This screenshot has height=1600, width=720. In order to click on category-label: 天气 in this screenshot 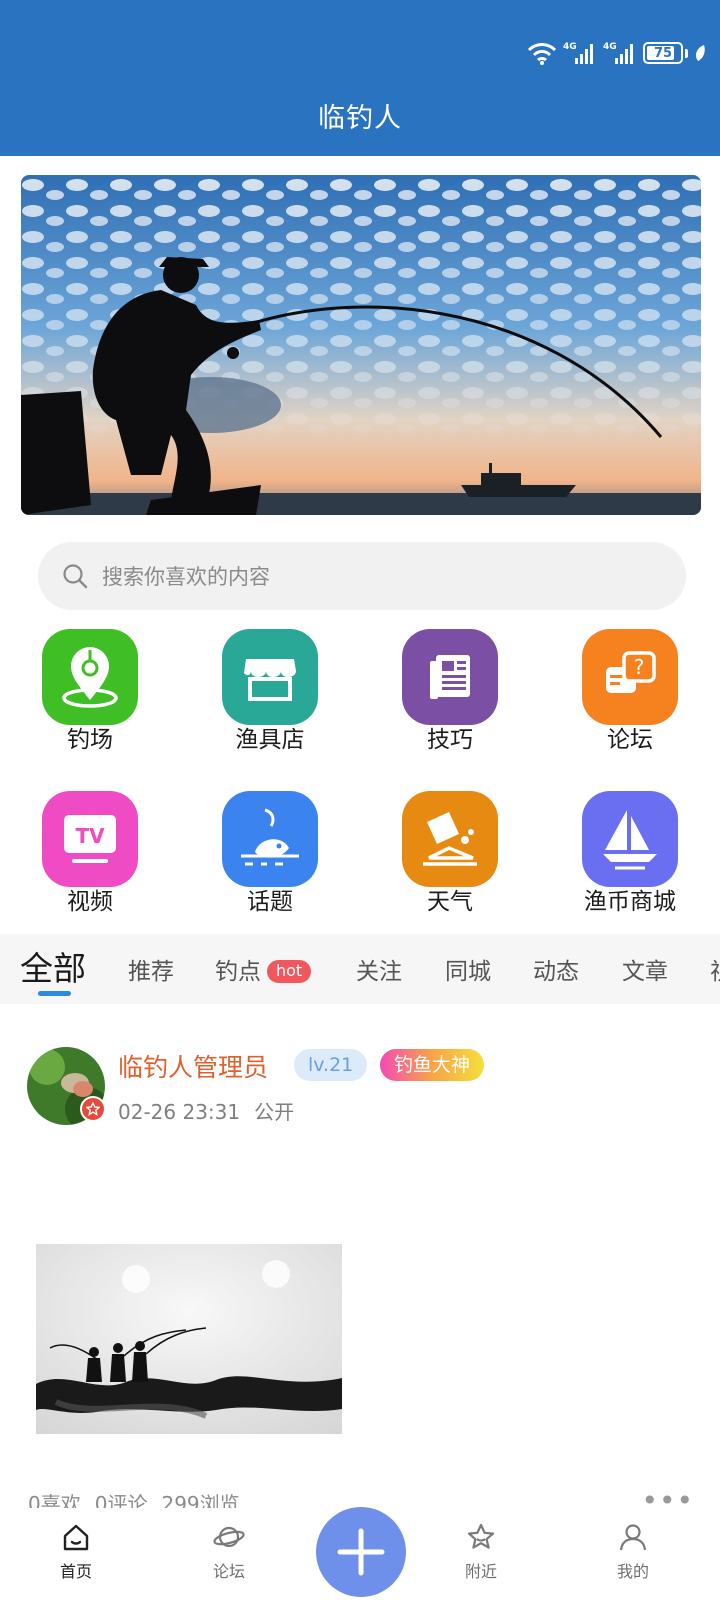, I will do `click(450, 902)`.